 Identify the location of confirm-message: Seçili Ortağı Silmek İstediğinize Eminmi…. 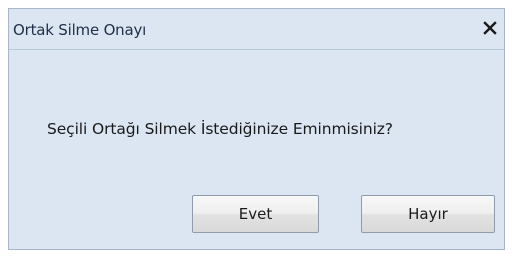
(220, 129).